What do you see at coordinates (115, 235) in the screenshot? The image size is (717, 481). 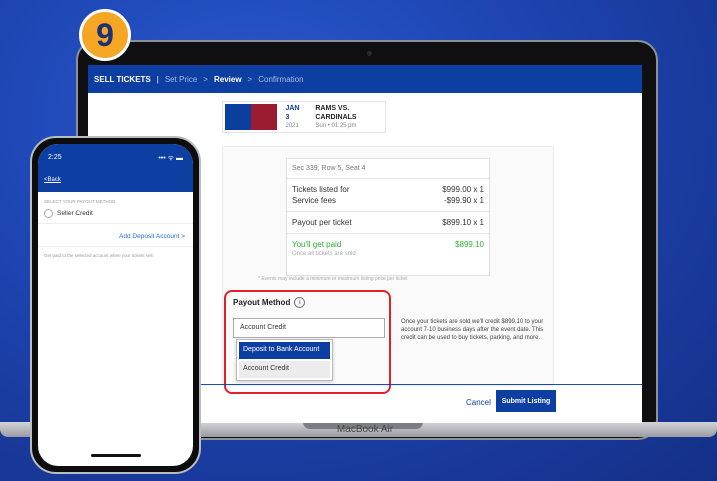 I see `add-deposit-account-link: Add Deposit Account >` at bounding box center [115, 235].